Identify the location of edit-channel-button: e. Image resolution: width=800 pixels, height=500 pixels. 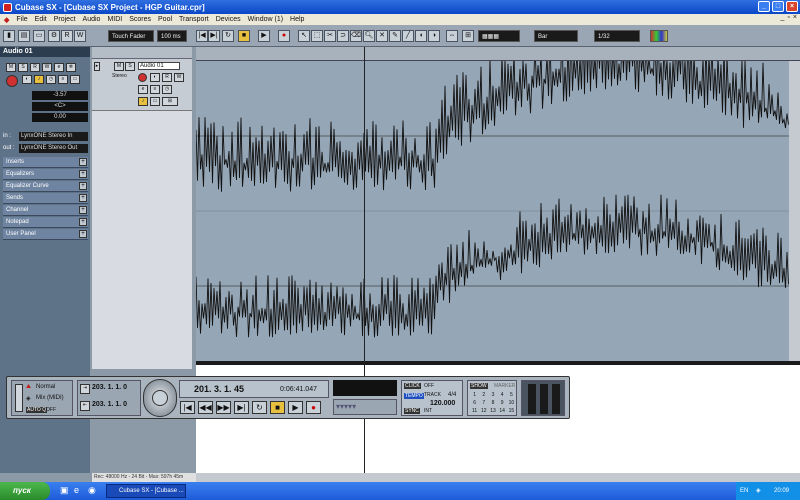
(59, 67).